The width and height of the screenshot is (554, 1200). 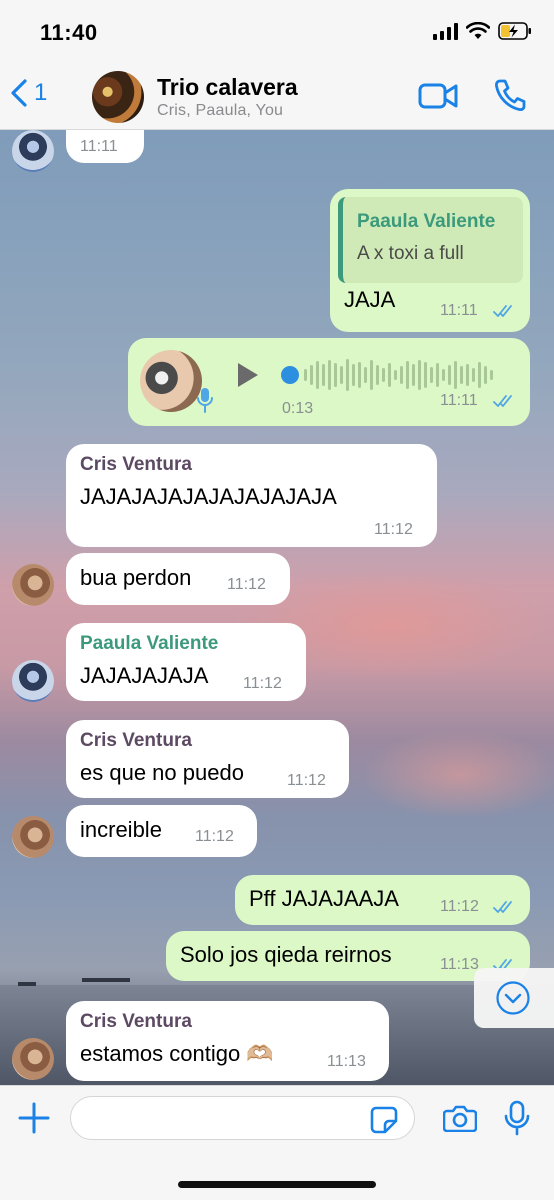 I want to click on attach-button, so click(x=34, y=1120).